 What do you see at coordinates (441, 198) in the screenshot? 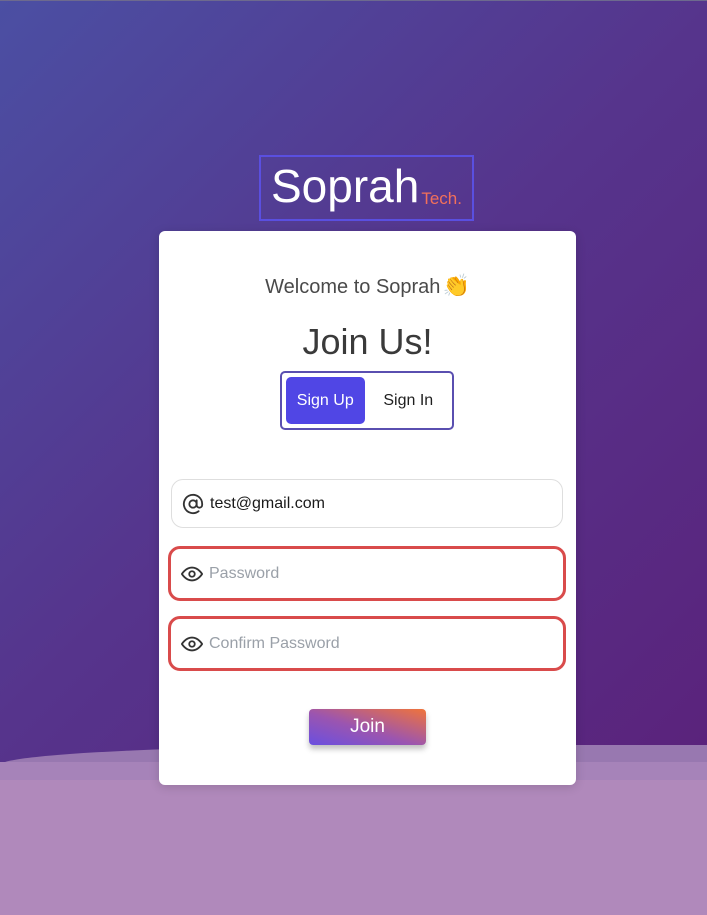
I see `brand-suffix: Tech.` at bounding box center [441, 198].